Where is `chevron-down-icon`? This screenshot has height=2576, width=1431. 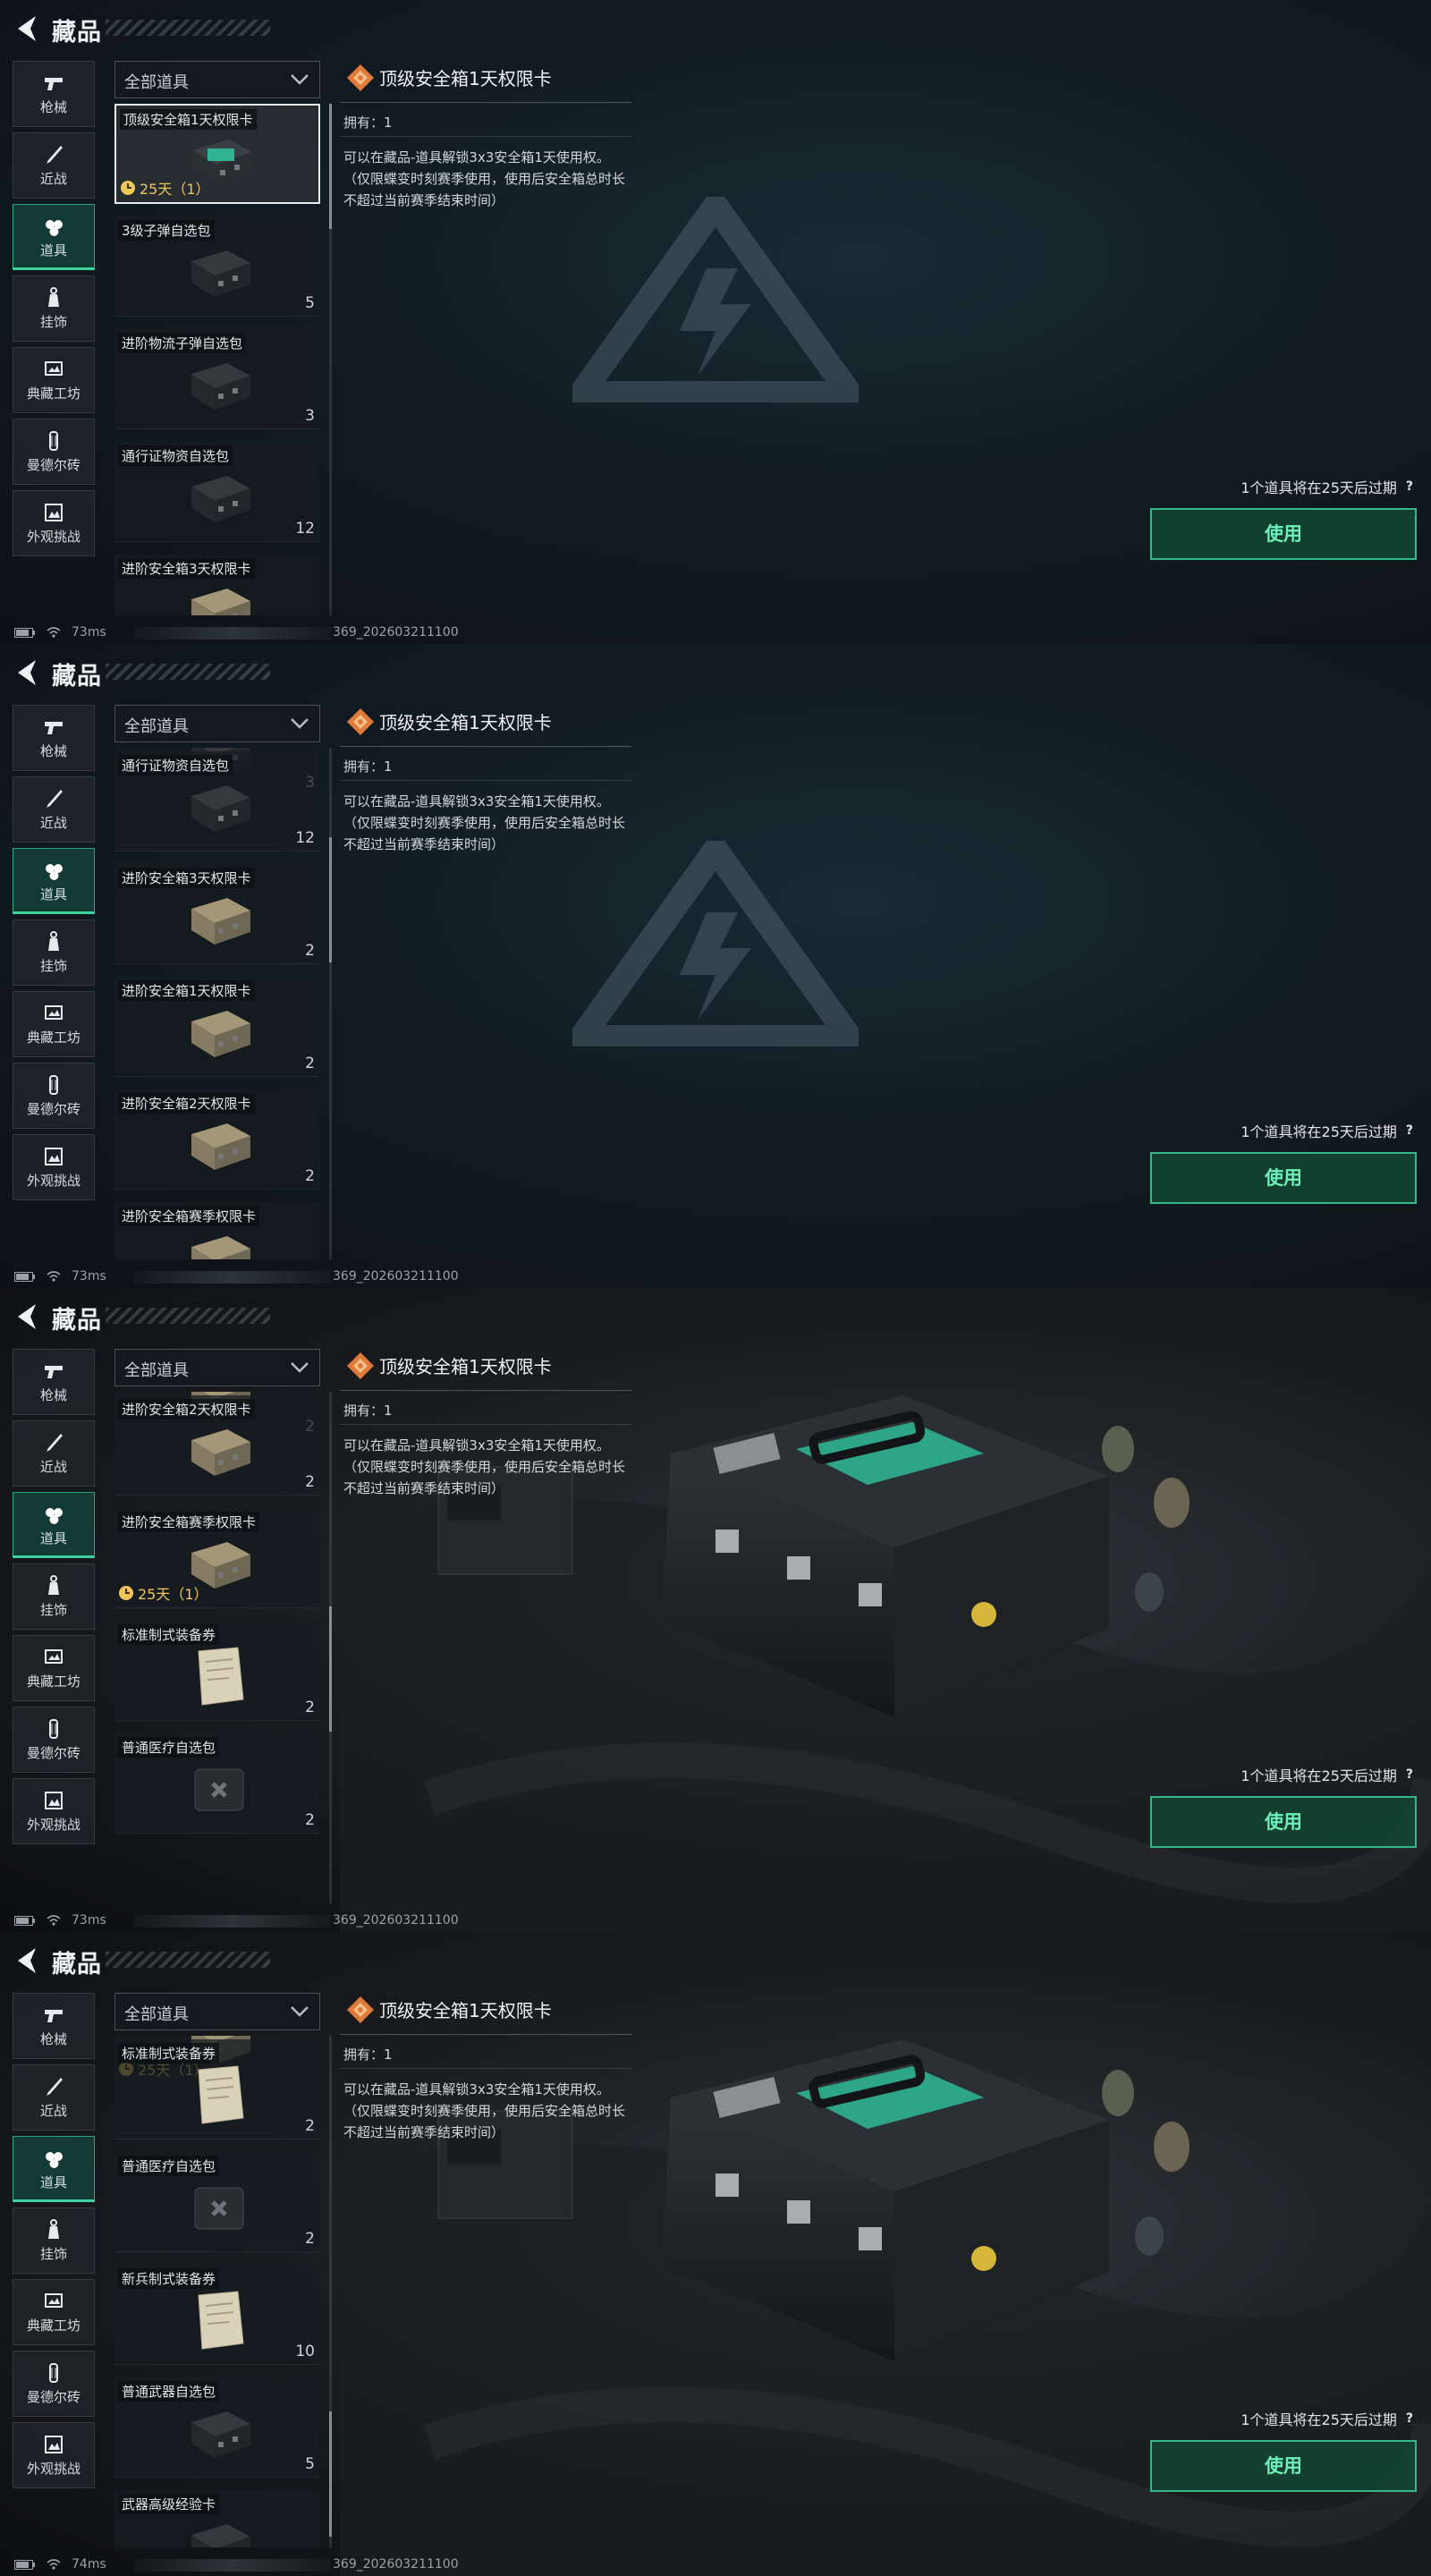
chevron-down-icon is located at coordinates (300, 2011).